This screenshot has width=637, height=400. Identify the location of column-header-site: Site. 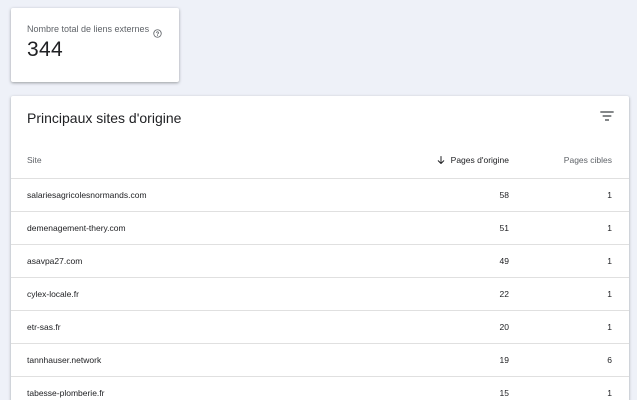
(34, 160).